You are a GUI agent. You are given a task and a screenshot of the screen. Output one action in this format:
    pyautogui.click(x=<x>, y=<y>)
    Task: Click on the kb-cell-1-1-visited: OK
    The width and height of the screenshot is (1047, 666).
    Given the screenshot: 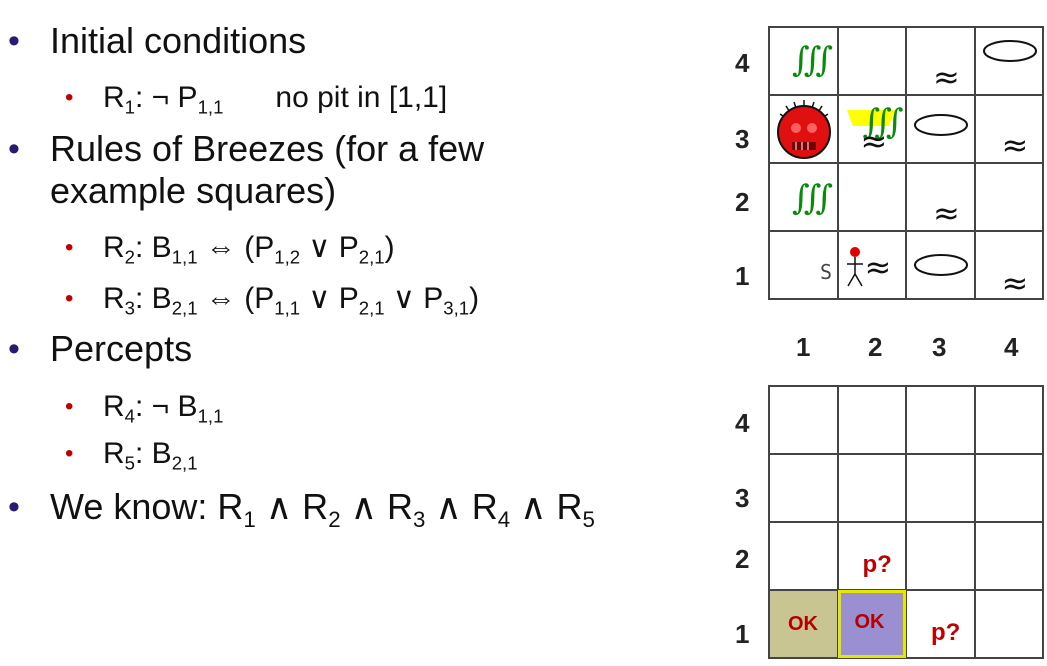 What is the action you would take?
    pyautogui.click(x=803, y=624)
    